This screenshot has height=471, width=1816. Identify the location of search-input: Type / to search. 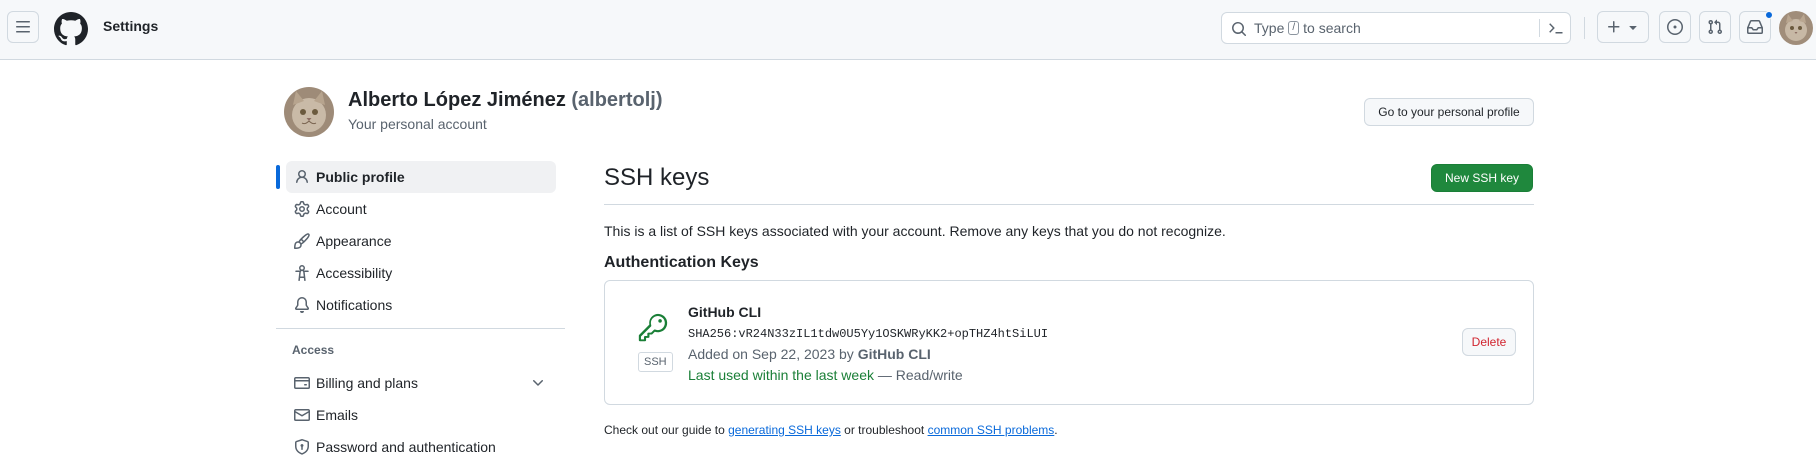
(1396, 28).